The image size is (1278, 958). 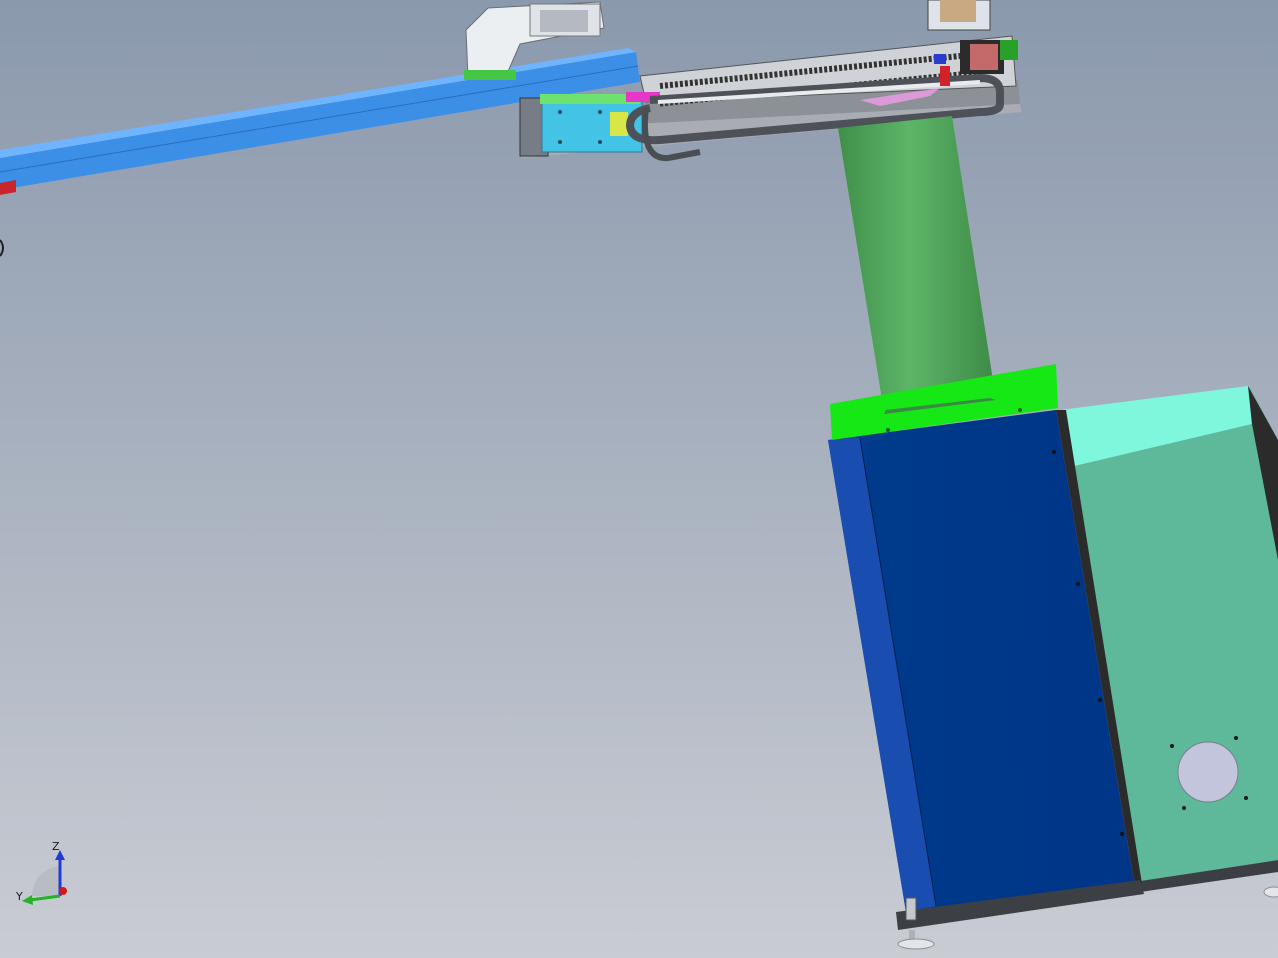 I want to click on y-axis-icon, so click(x=45, y=898).